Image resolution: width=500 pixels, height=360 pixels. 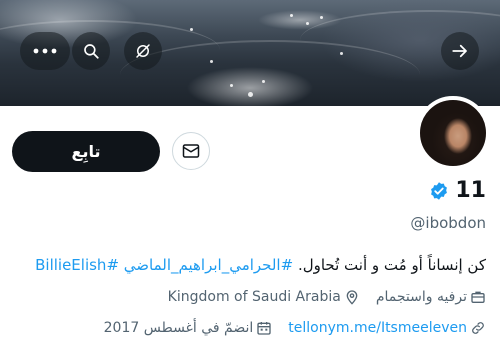 I want to click on message-icon, so click(x=191, y=151).